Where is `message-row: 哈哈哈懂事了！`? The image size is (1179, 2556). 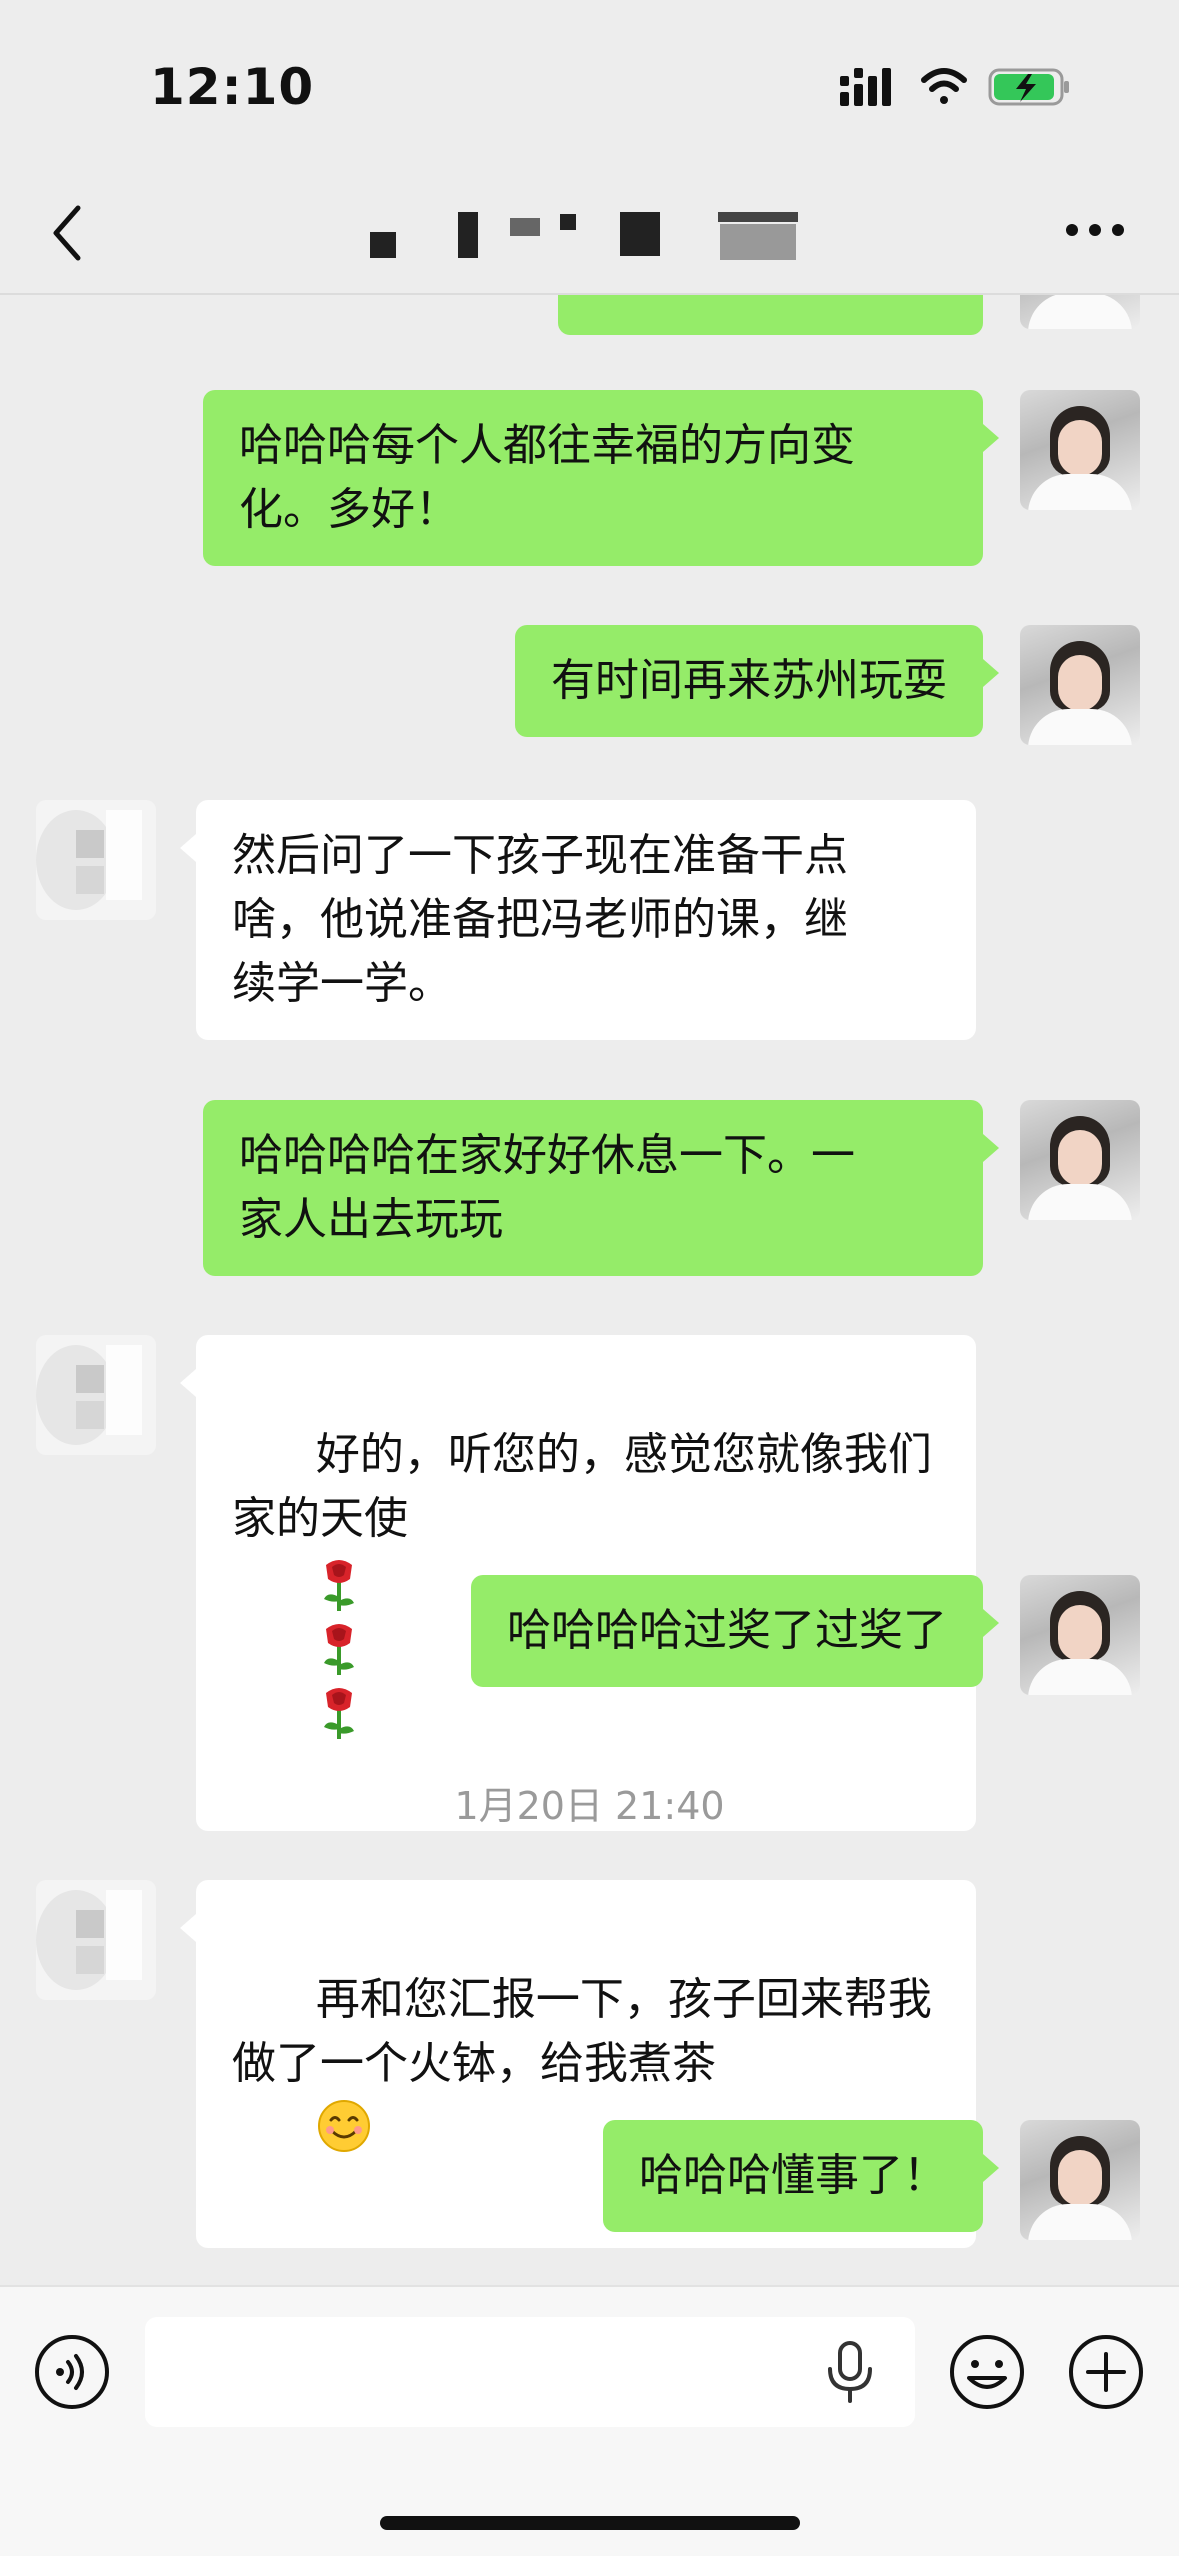
message-row: 哈哈哈懂事了！ is located at coordinates (589, 2182).